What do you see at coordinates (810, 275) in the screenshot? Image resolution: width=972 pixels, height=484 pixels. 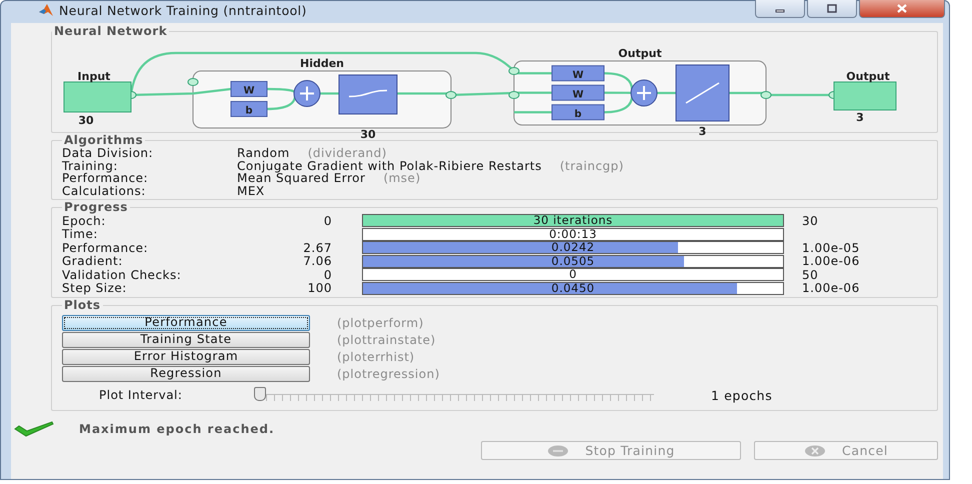 I see `target-value: 50` at bounding box center [810, 275].